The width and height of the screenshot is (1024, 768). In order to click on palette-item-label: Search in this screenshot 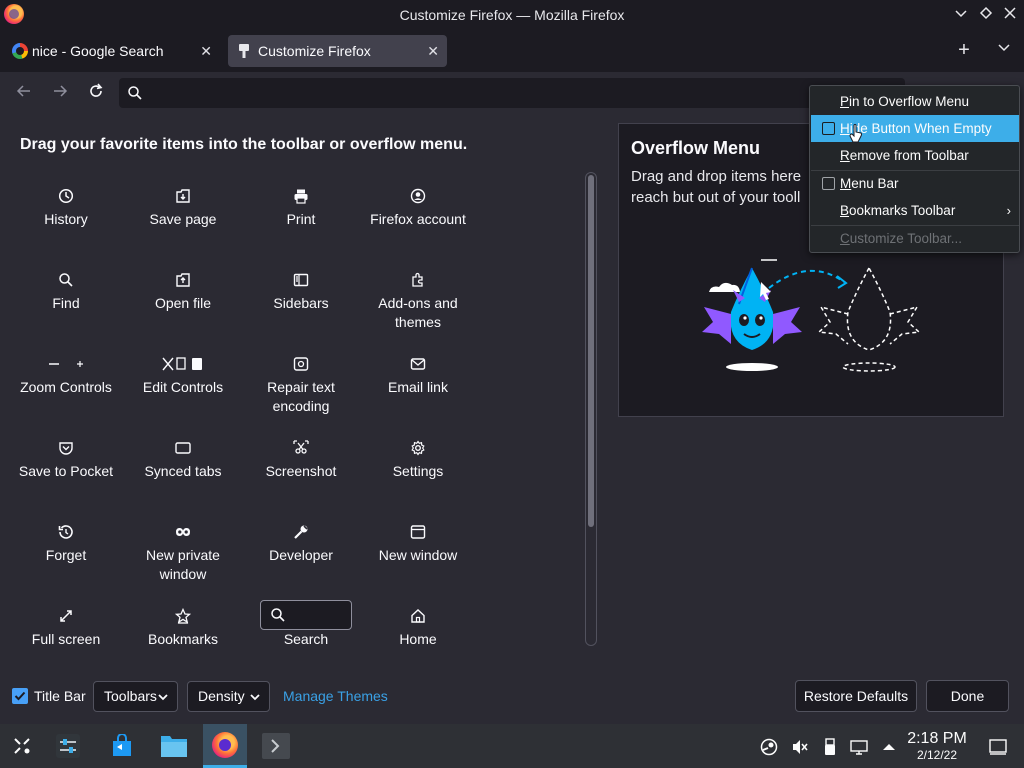, I will do `click(306, 639)`.